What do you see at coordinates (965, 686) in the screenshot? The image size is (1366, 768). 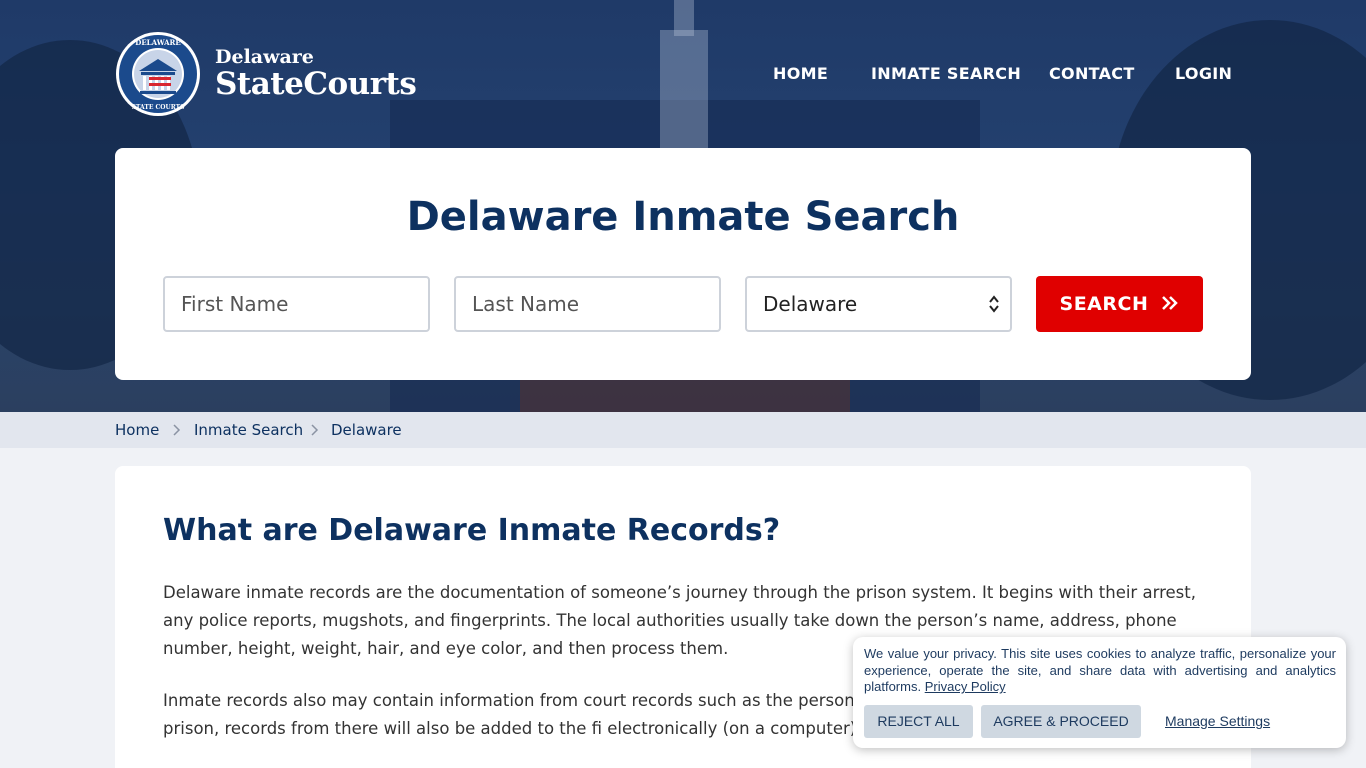 I see `privacy-policy-link: Privacy Policy` at bounding box center [965, 686].